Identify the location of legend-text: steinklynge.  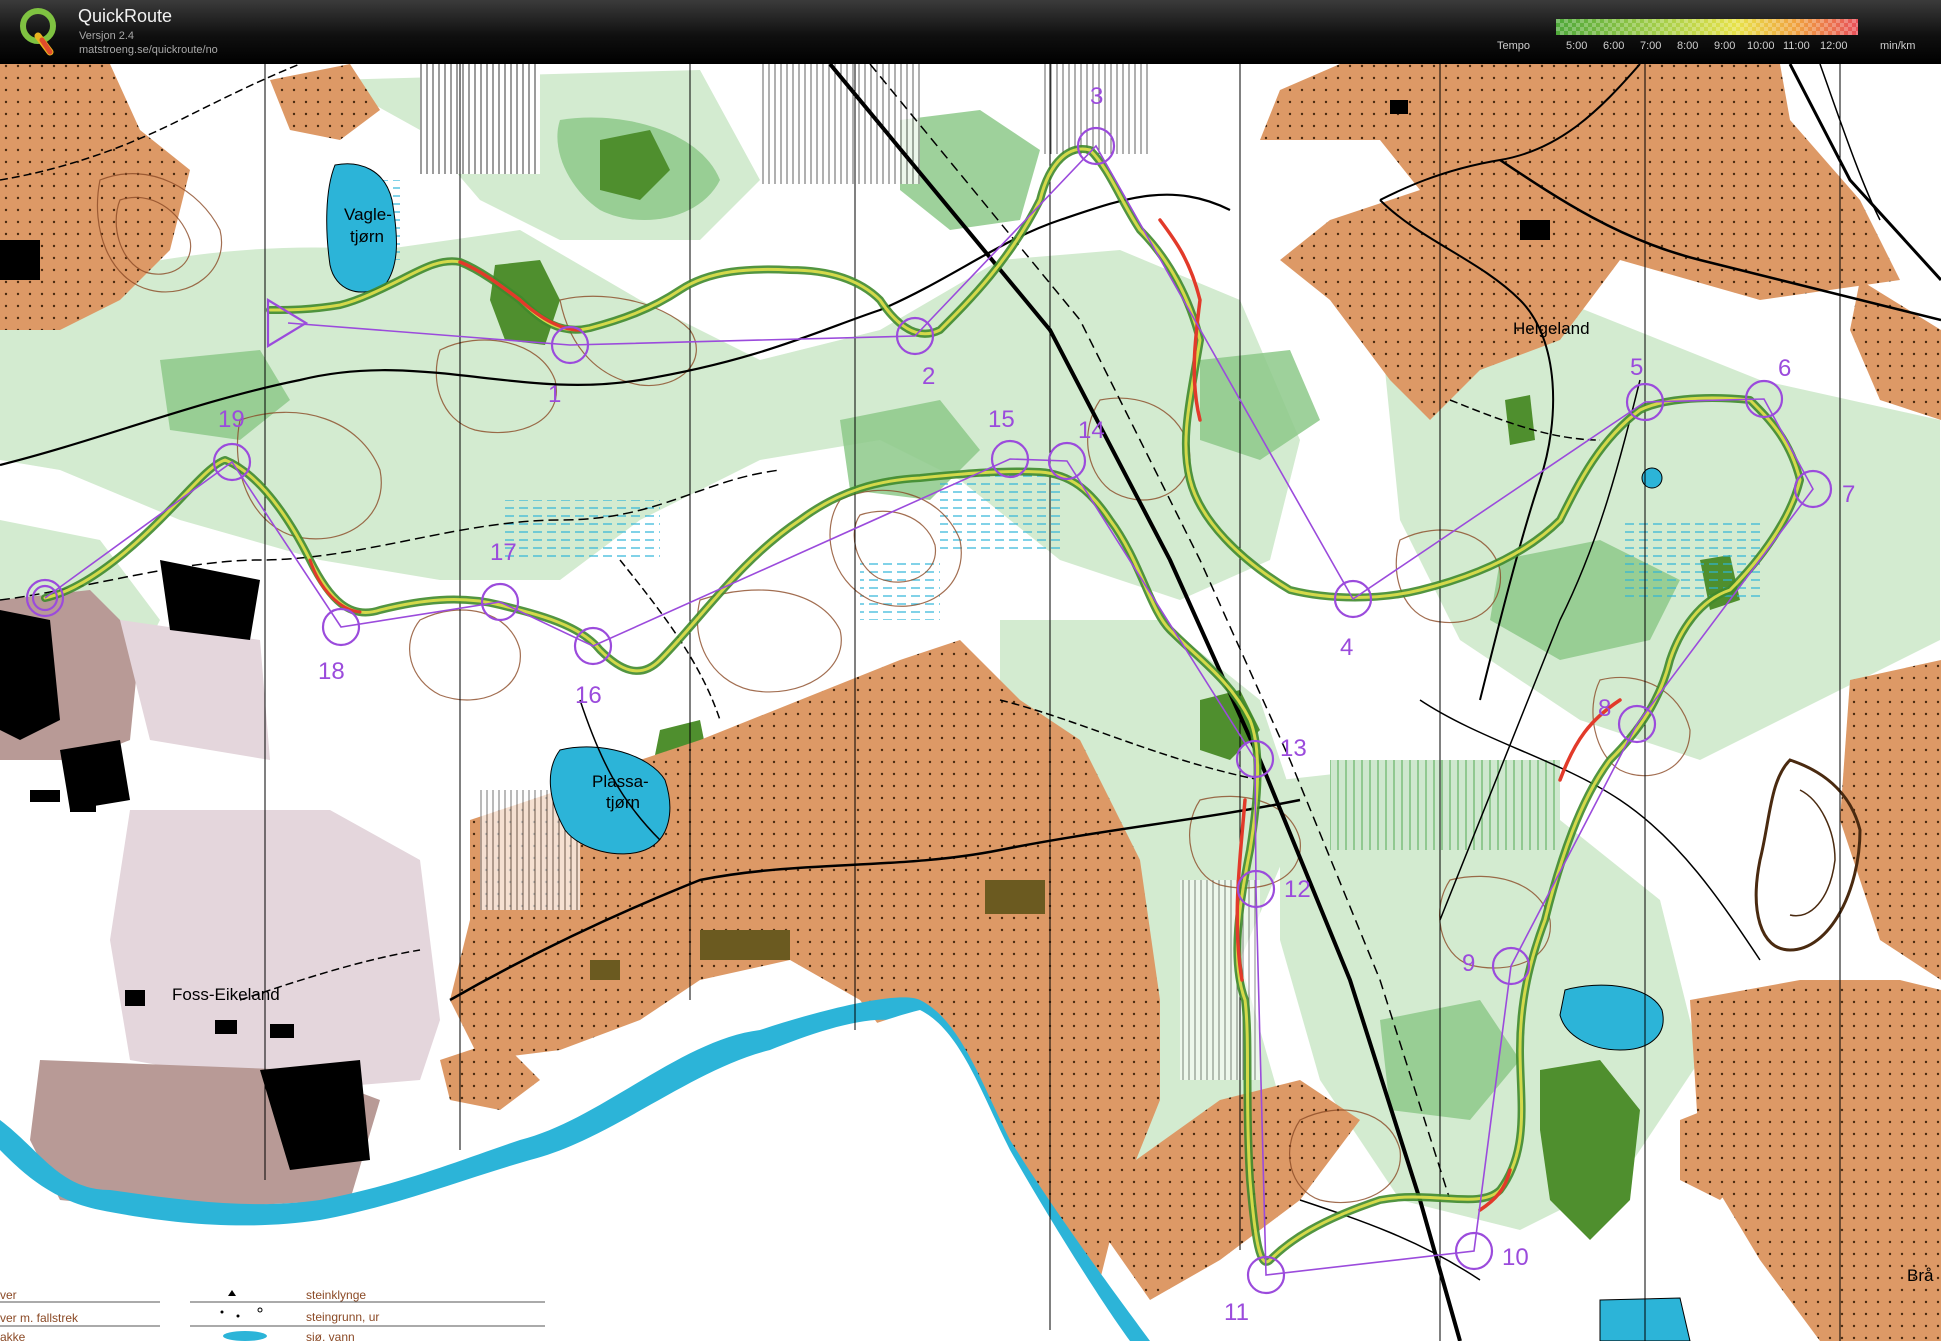
(336, 1295).